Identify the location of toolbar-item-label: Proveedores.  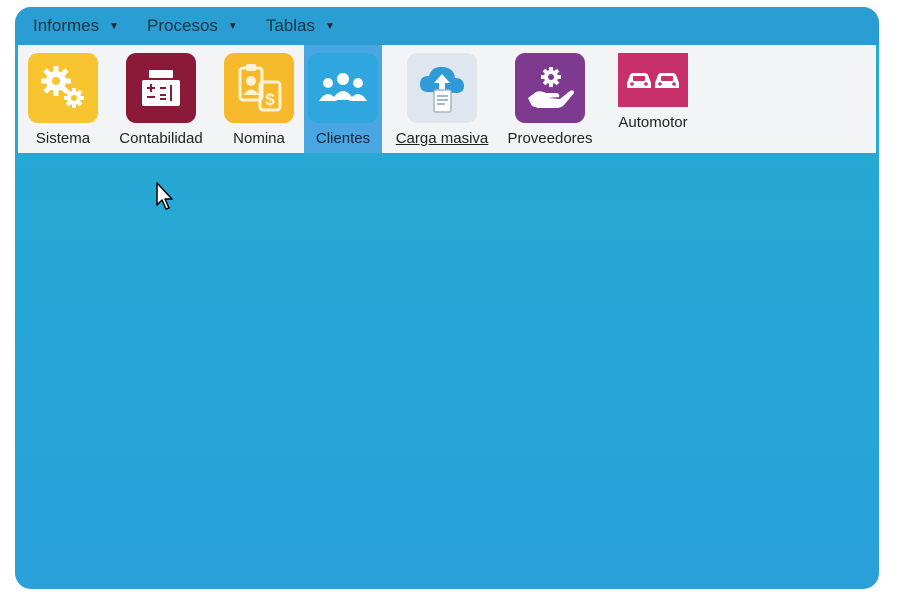
(550, 138).